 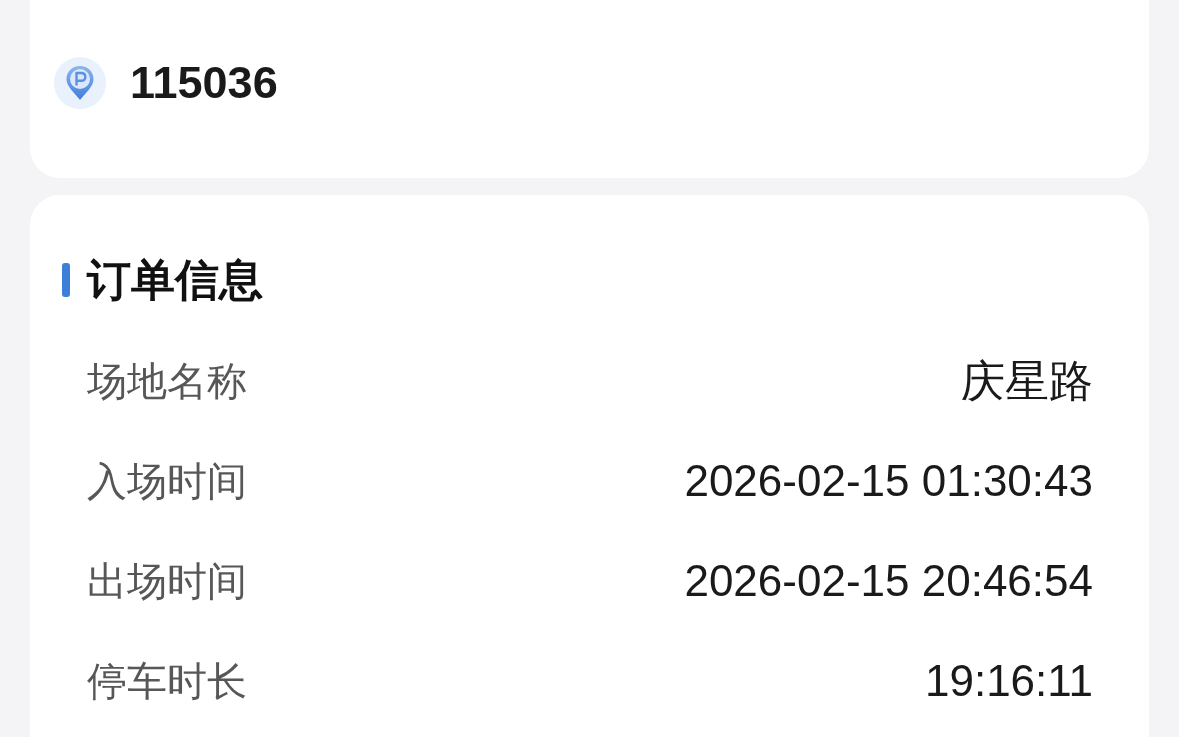 What do you see at coordinates (167, 381) in the screenshot?
I see `field-label: 场地名称` at bounding box center [167, 381].